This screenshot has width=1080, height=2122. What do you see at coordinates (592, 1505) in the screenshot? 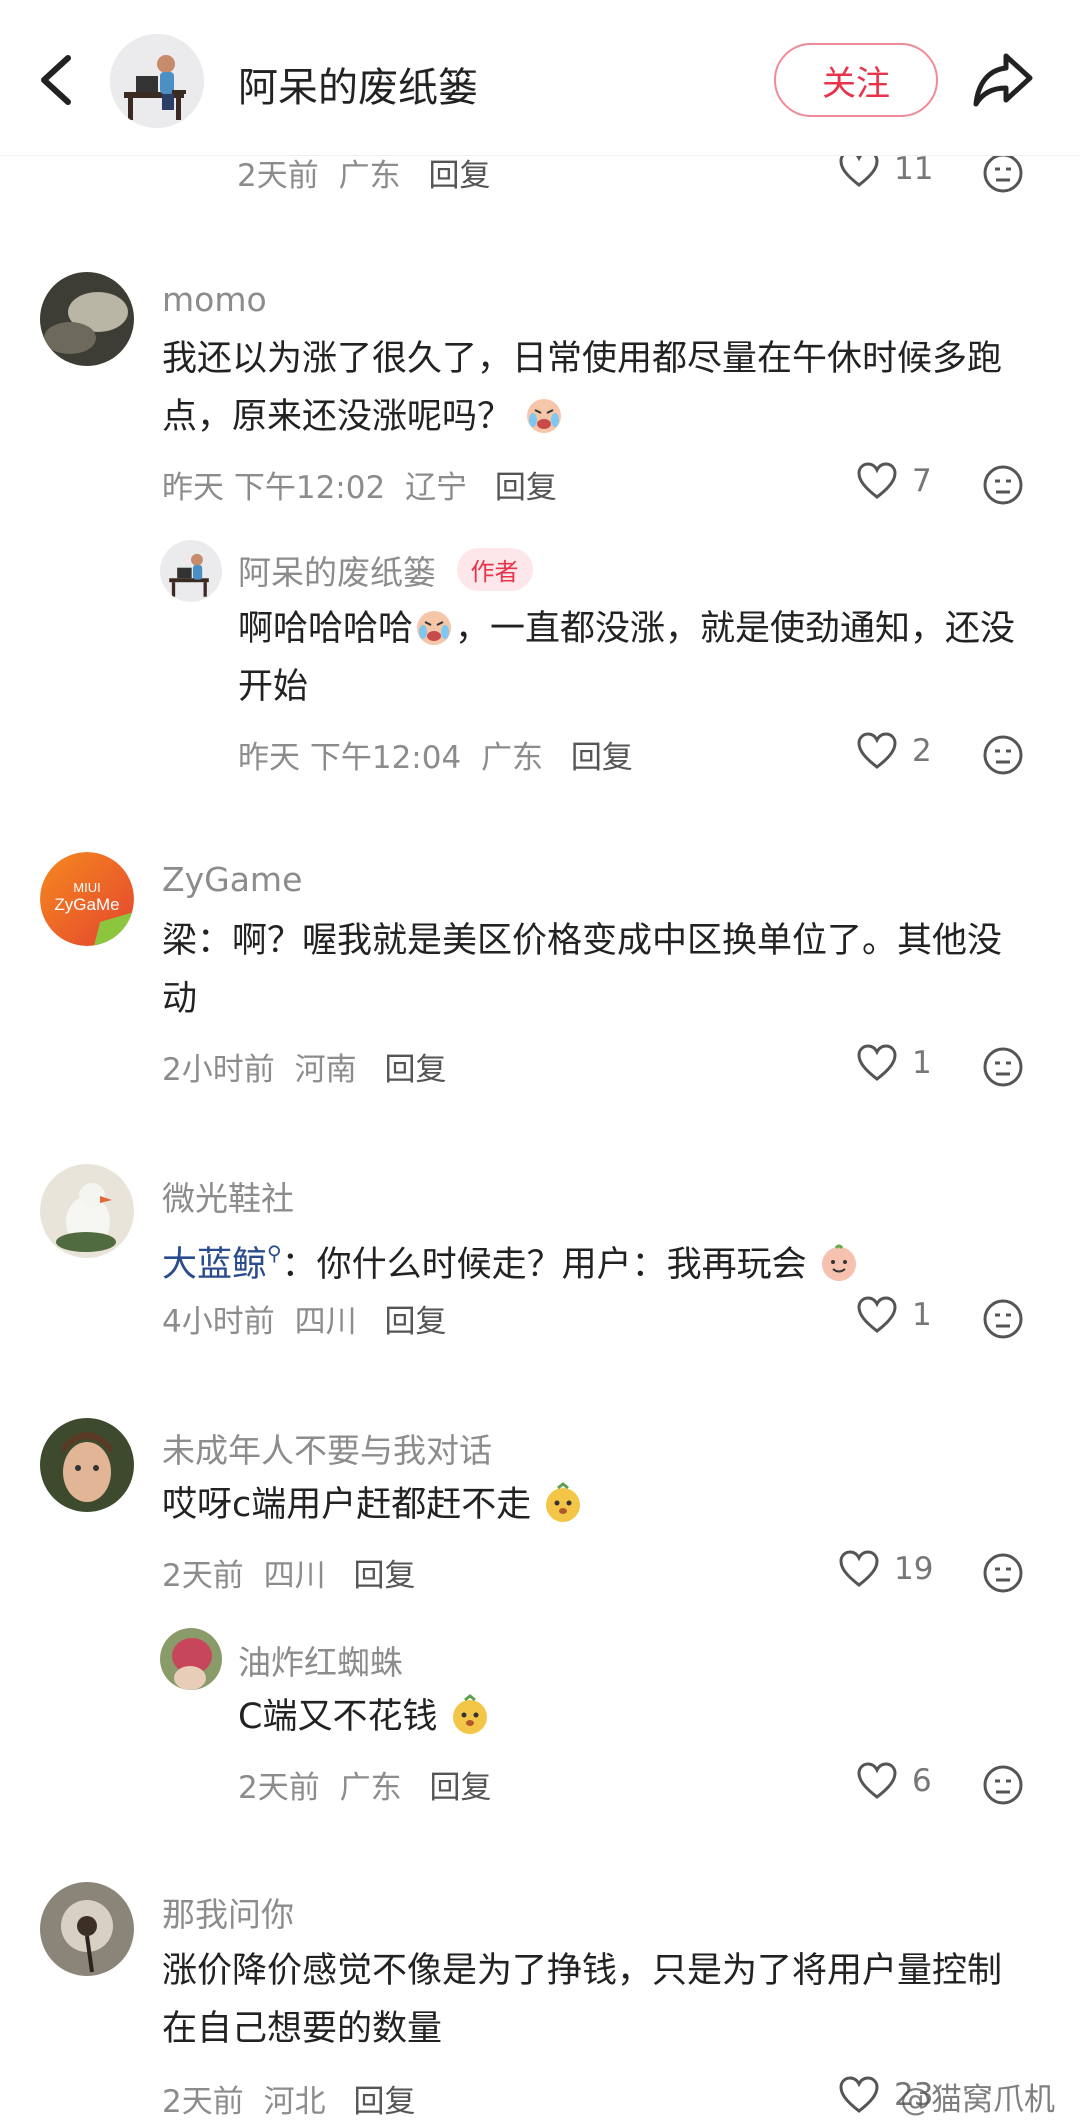
I see `comment-text: 哎呀c端用户赶都赶不走` at bounding box center [592, 1505].